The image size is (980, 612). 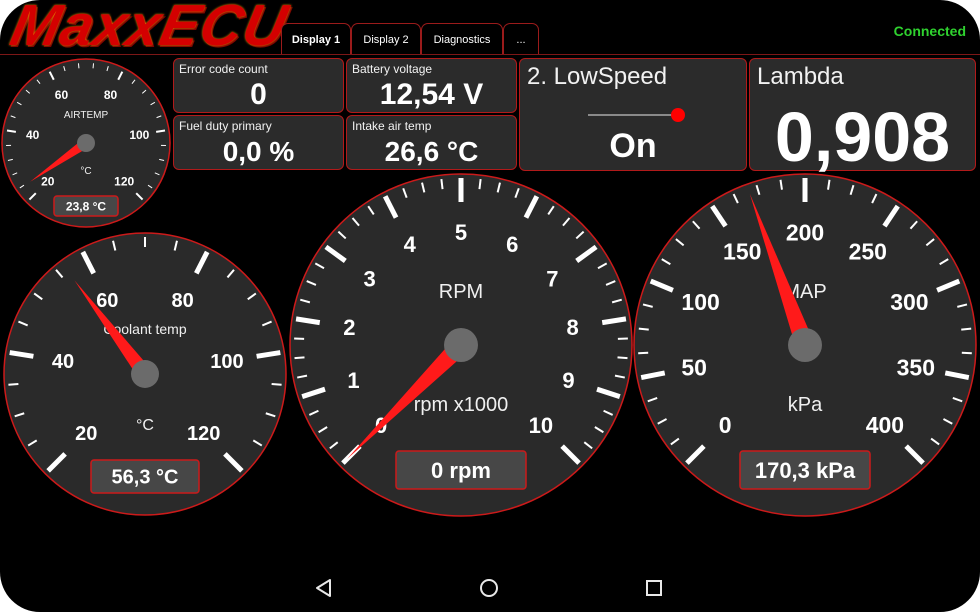 I want to click on tick-label: 150, so click(x=742, y=251).